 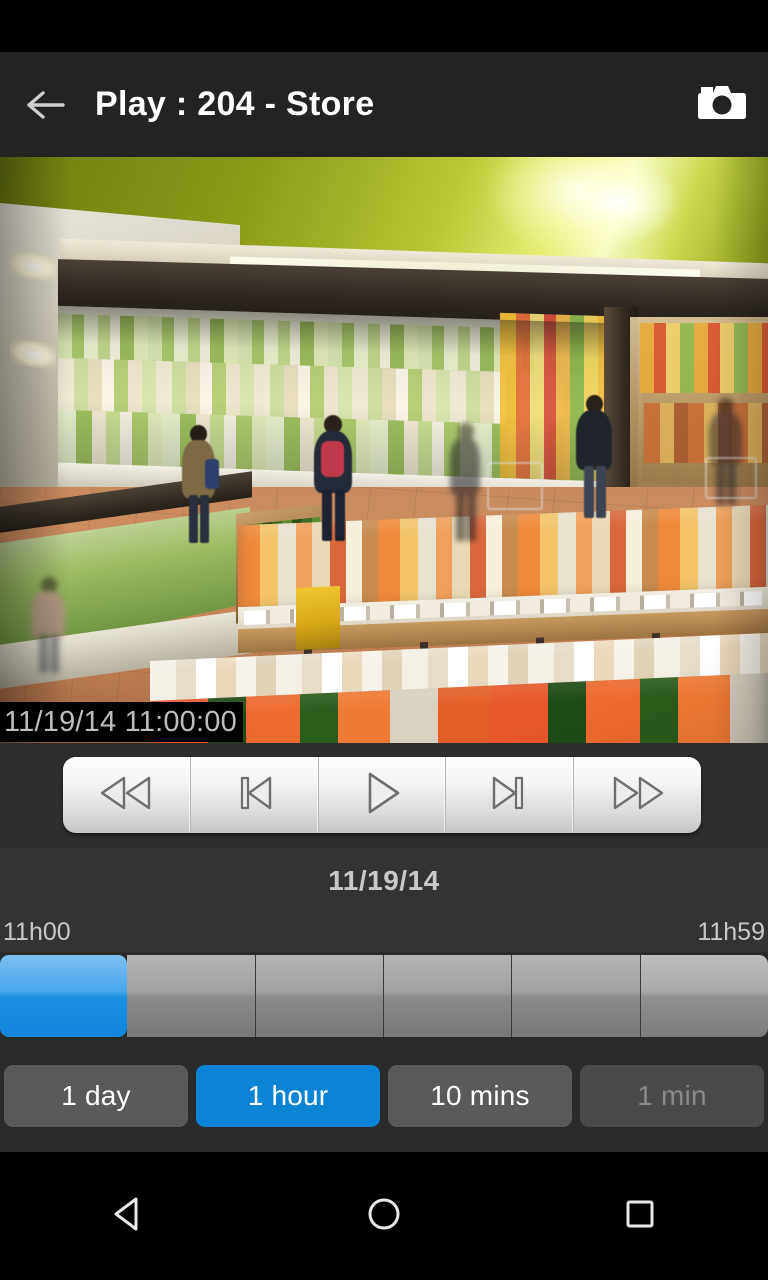 I want to click on app-bar: Play : 204 - Store, so click(x=384, y=104).